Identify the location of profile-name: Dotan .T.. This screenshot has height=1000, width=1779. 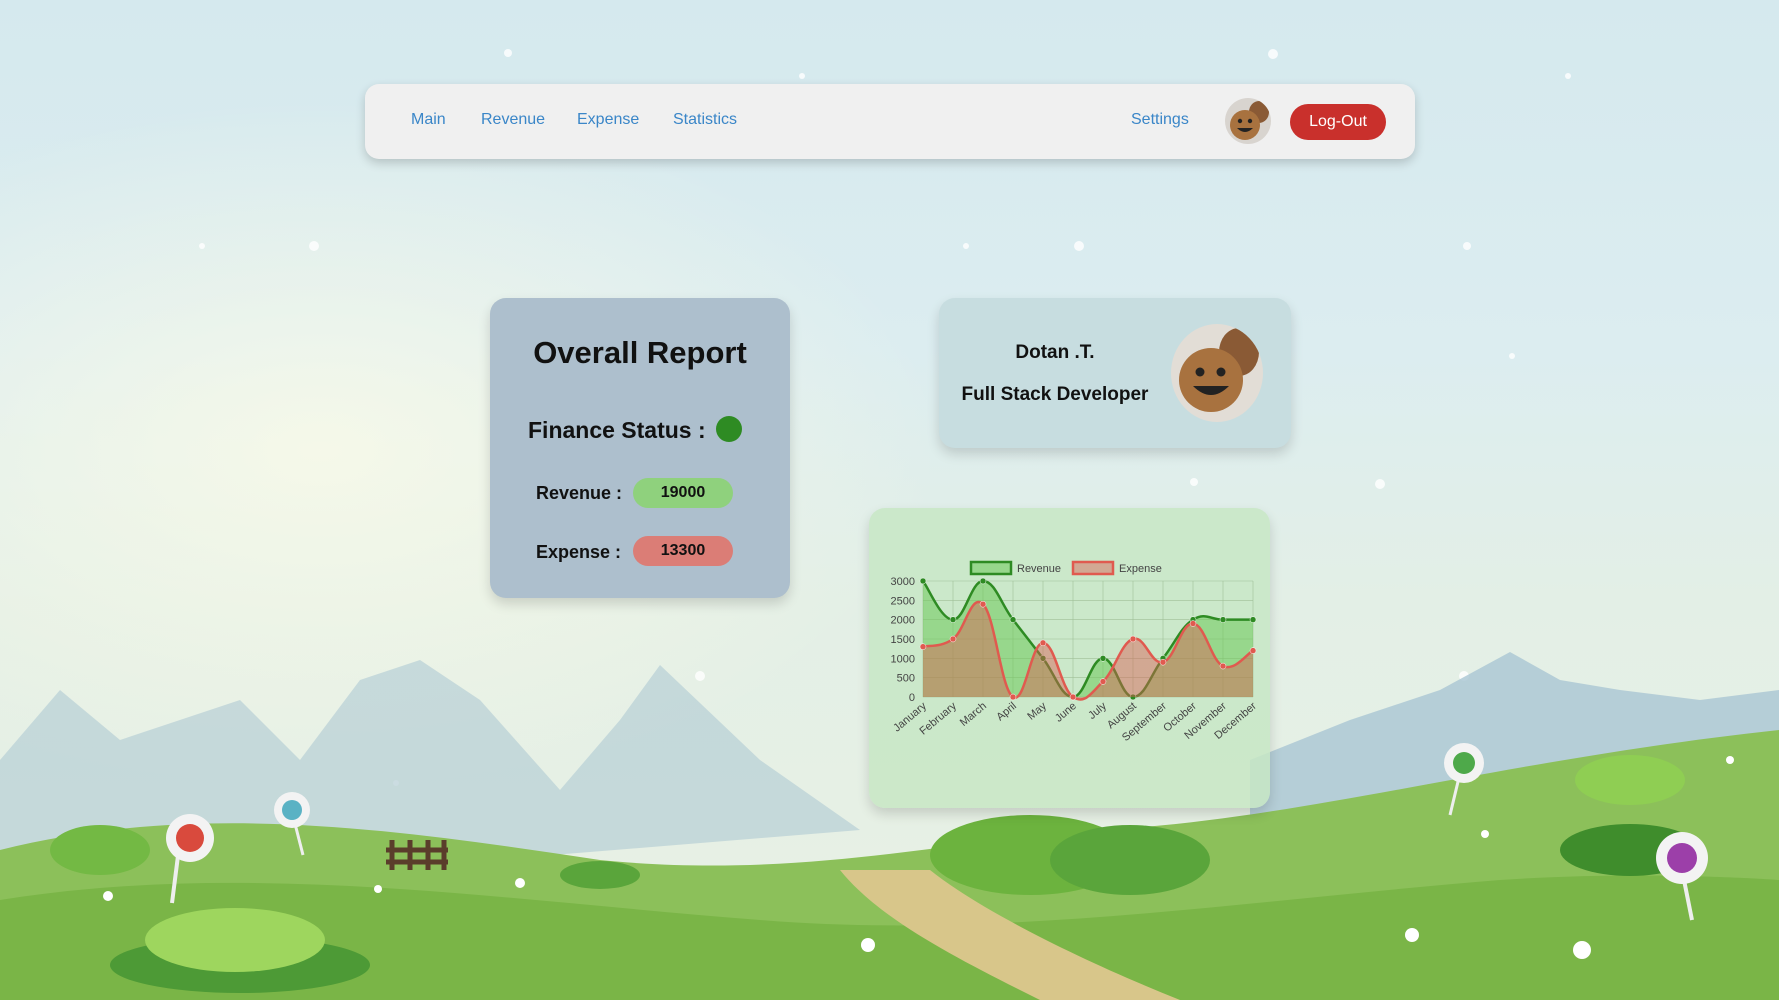
(1055, 352).